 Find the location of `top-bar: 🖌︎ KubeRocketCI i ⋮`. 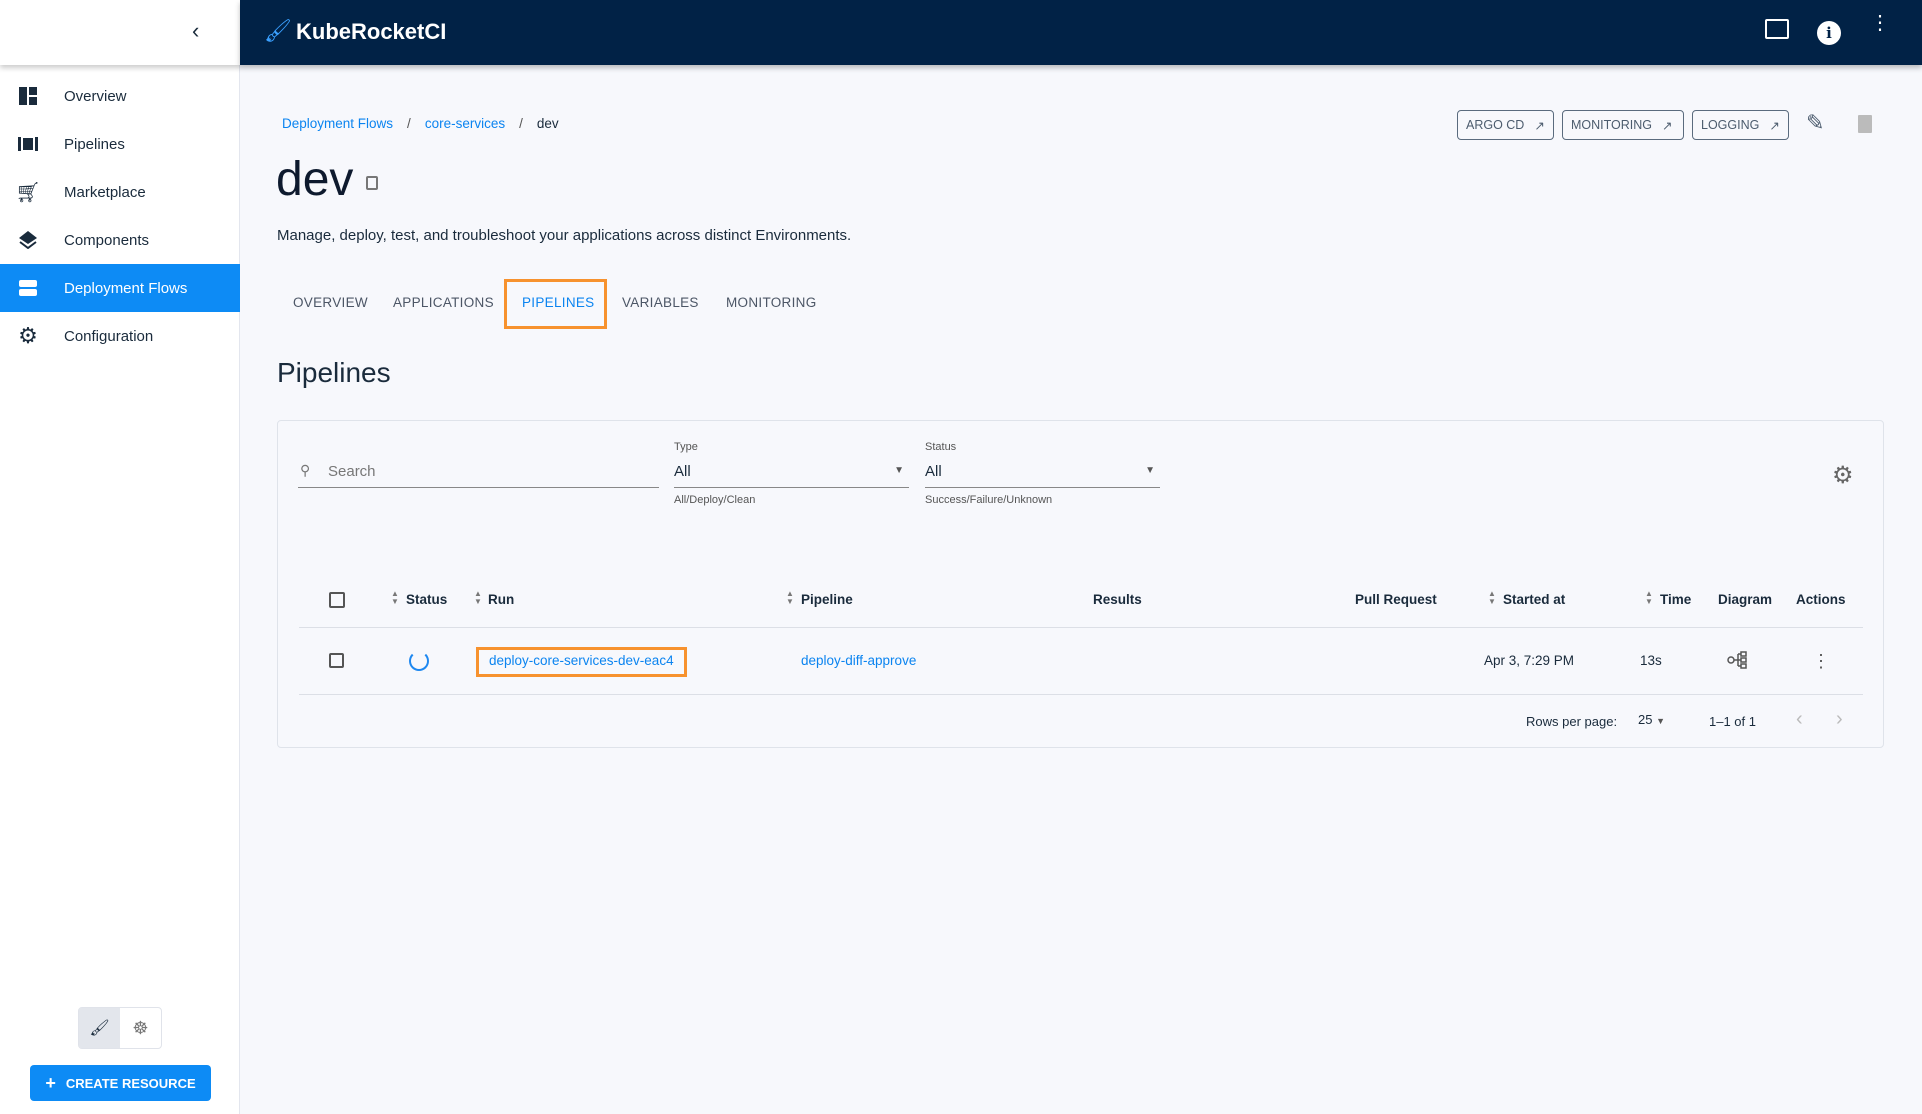

top-bar: 🖌︎ KubeRocketCI i ⋮ is located at coordinates (1081, 32).